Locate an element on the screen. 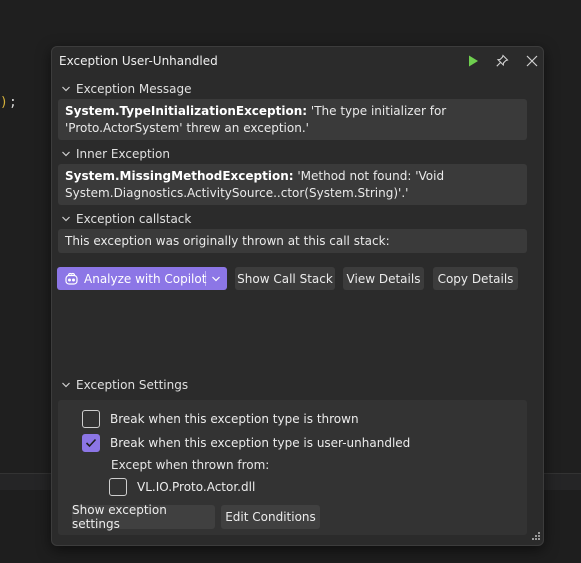 The width and height of the screenshot is (581, 563). break-thrown-label: Break when this exception type is thrown is located at coordinates (234, 419).